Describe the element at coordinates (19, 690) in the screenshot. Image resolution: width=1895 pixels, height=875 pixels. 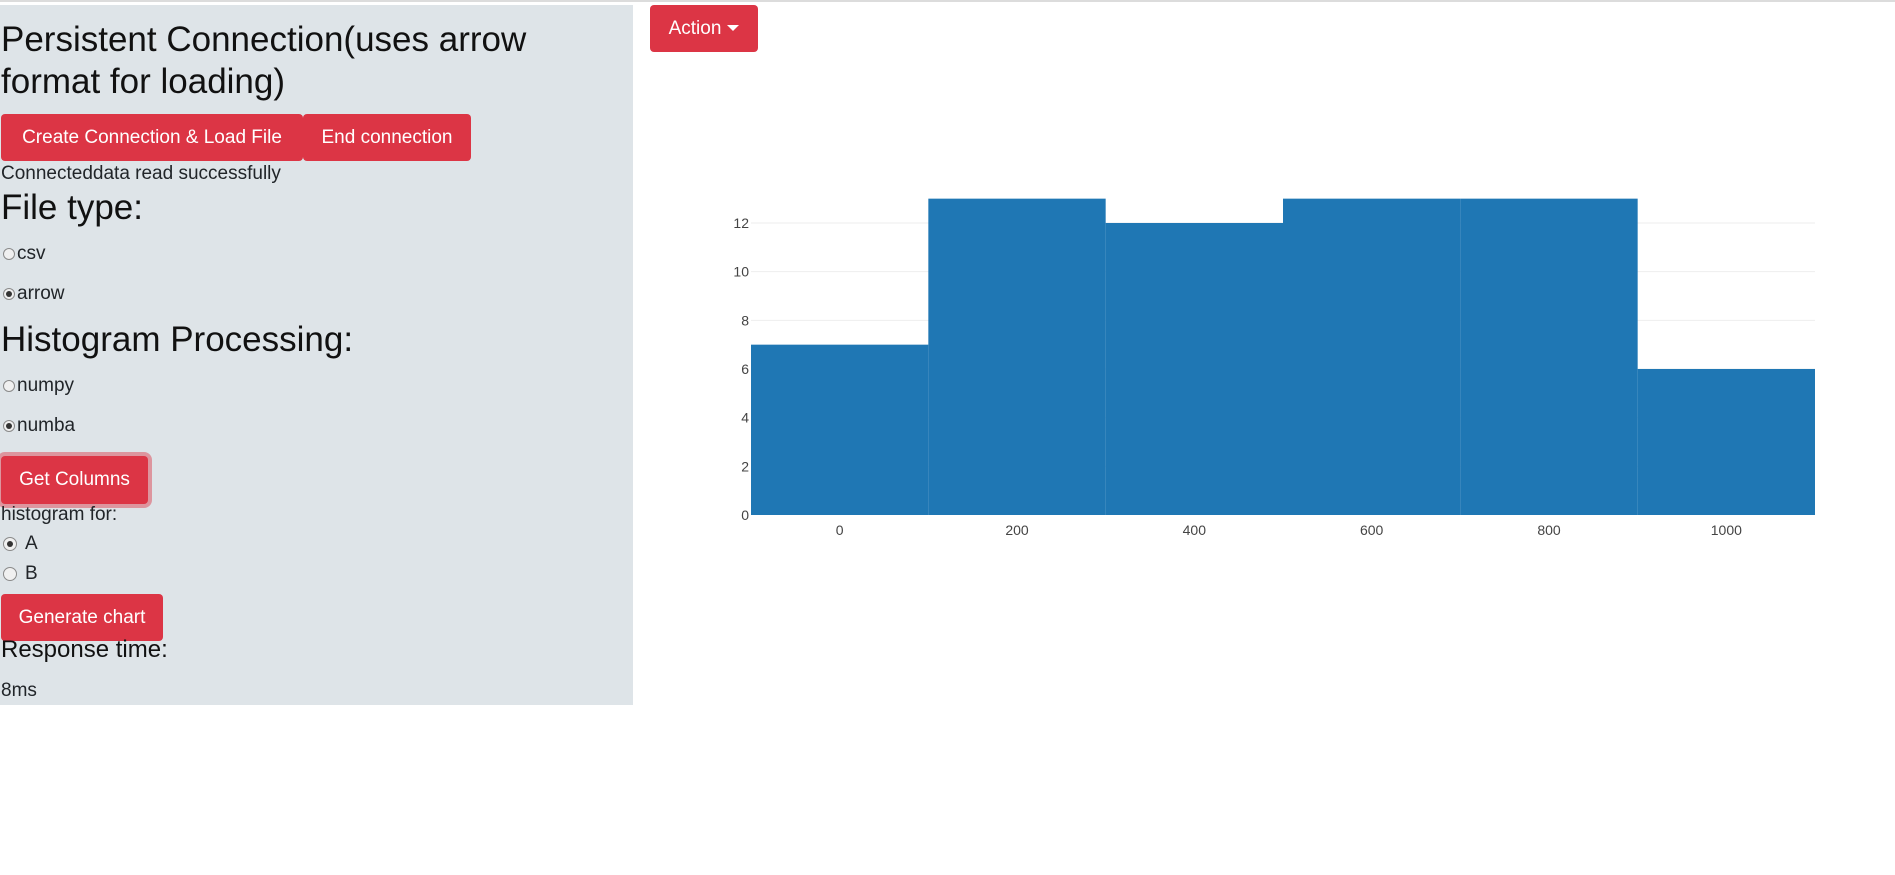
I see `response-time-value: 8ms` at that location.